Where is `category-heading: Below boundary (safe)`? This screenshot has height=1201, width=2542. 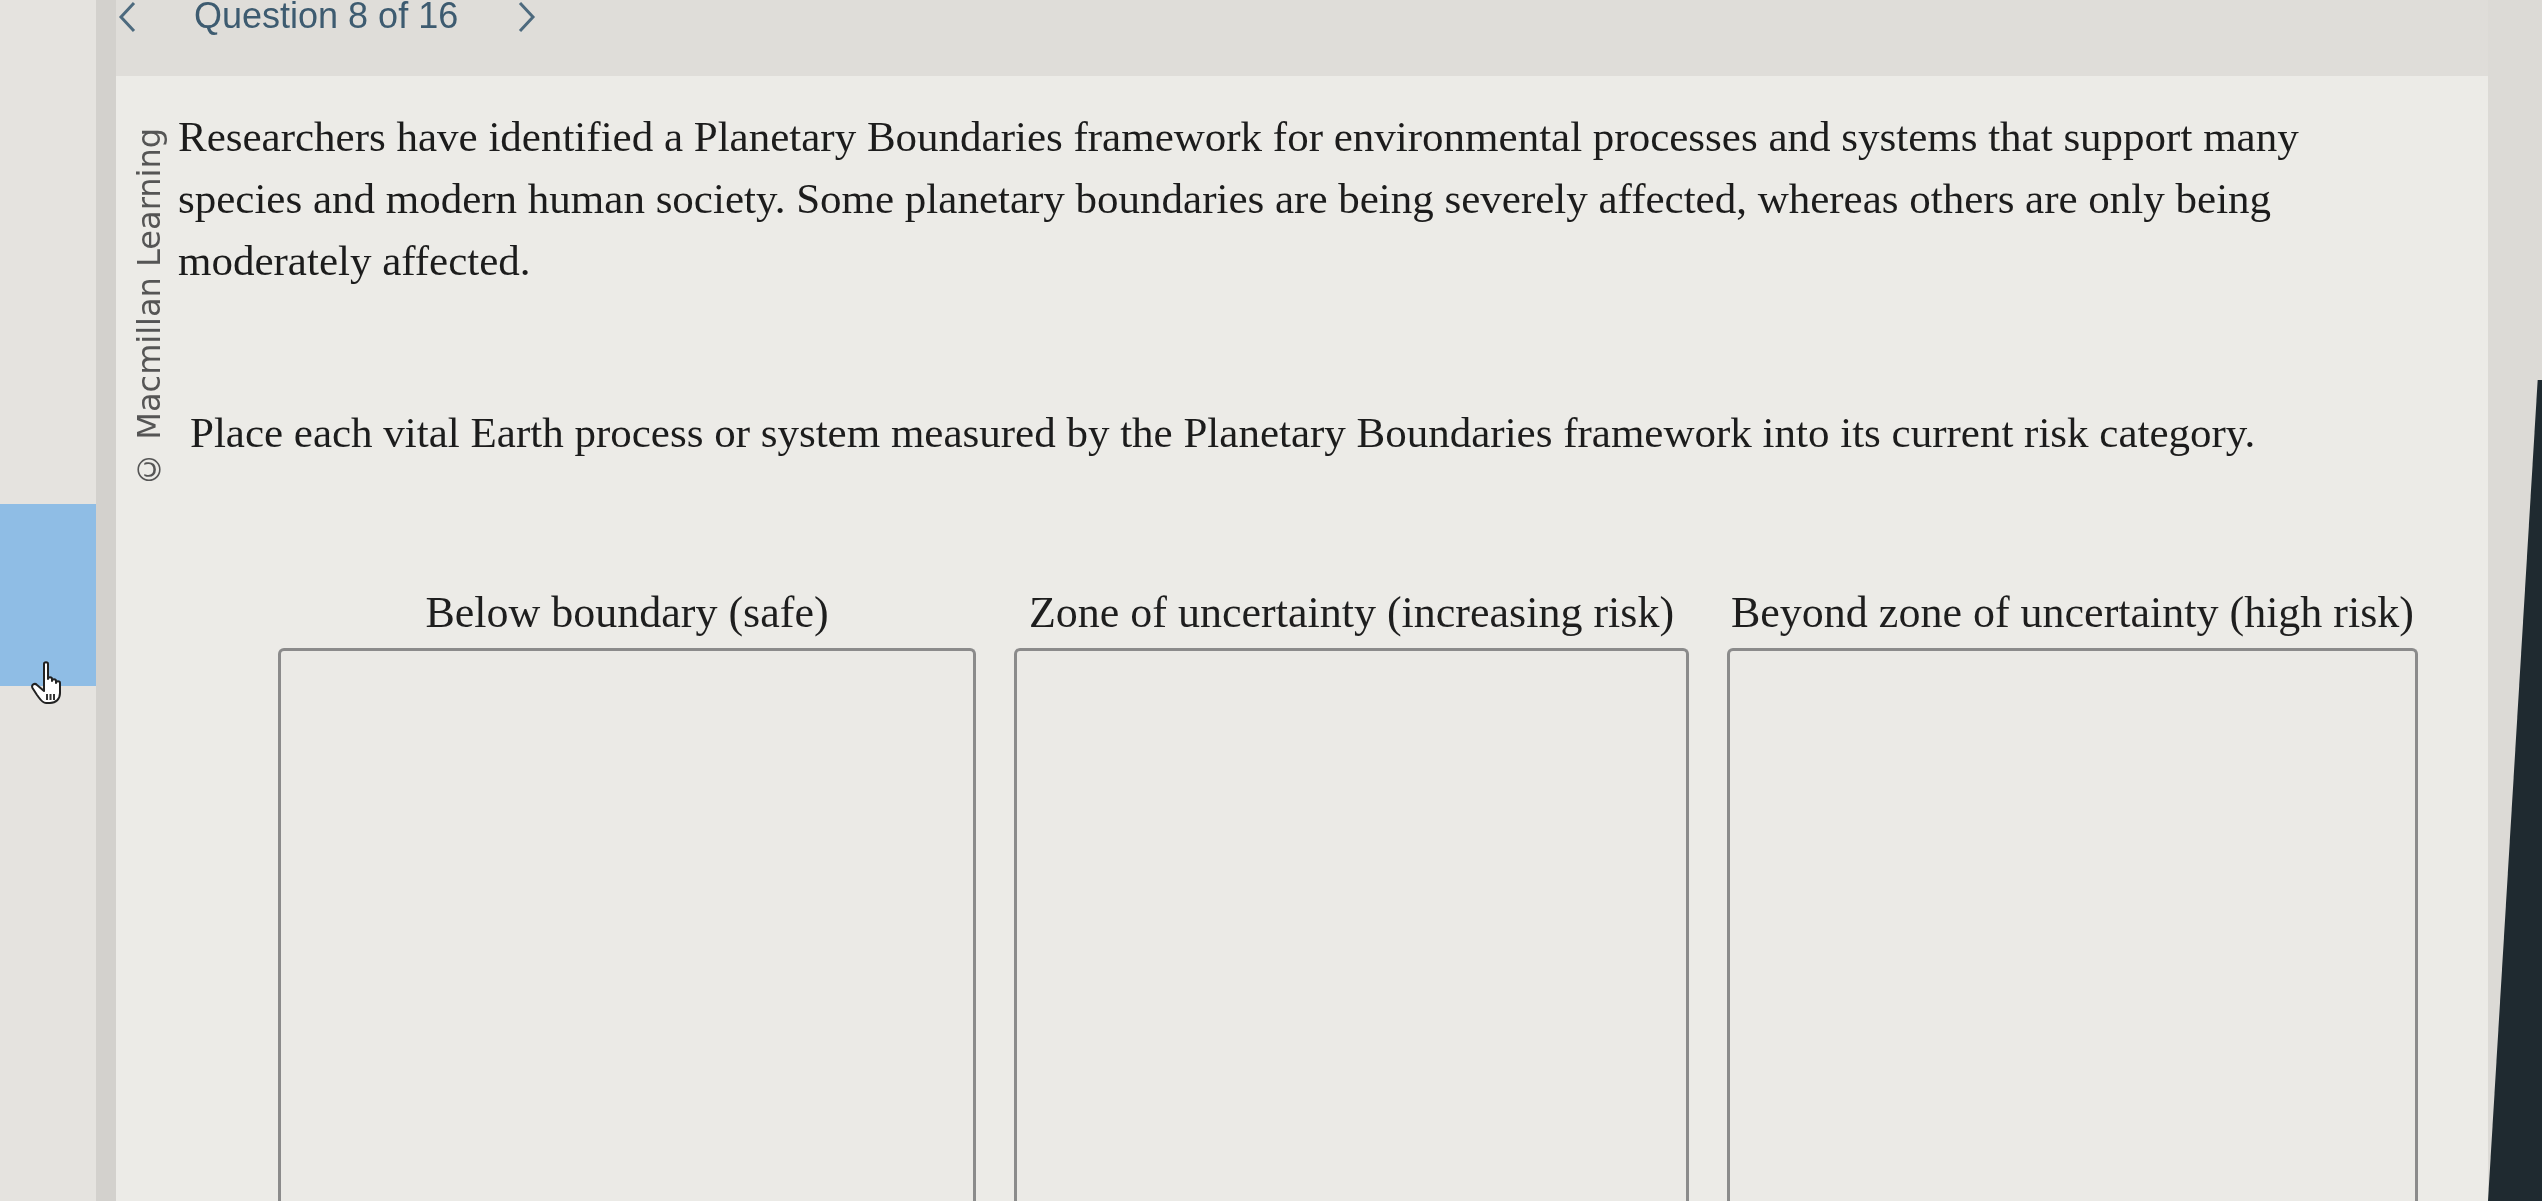
category-heading: Below boundary (safe) is located at coordinates (627, 612).